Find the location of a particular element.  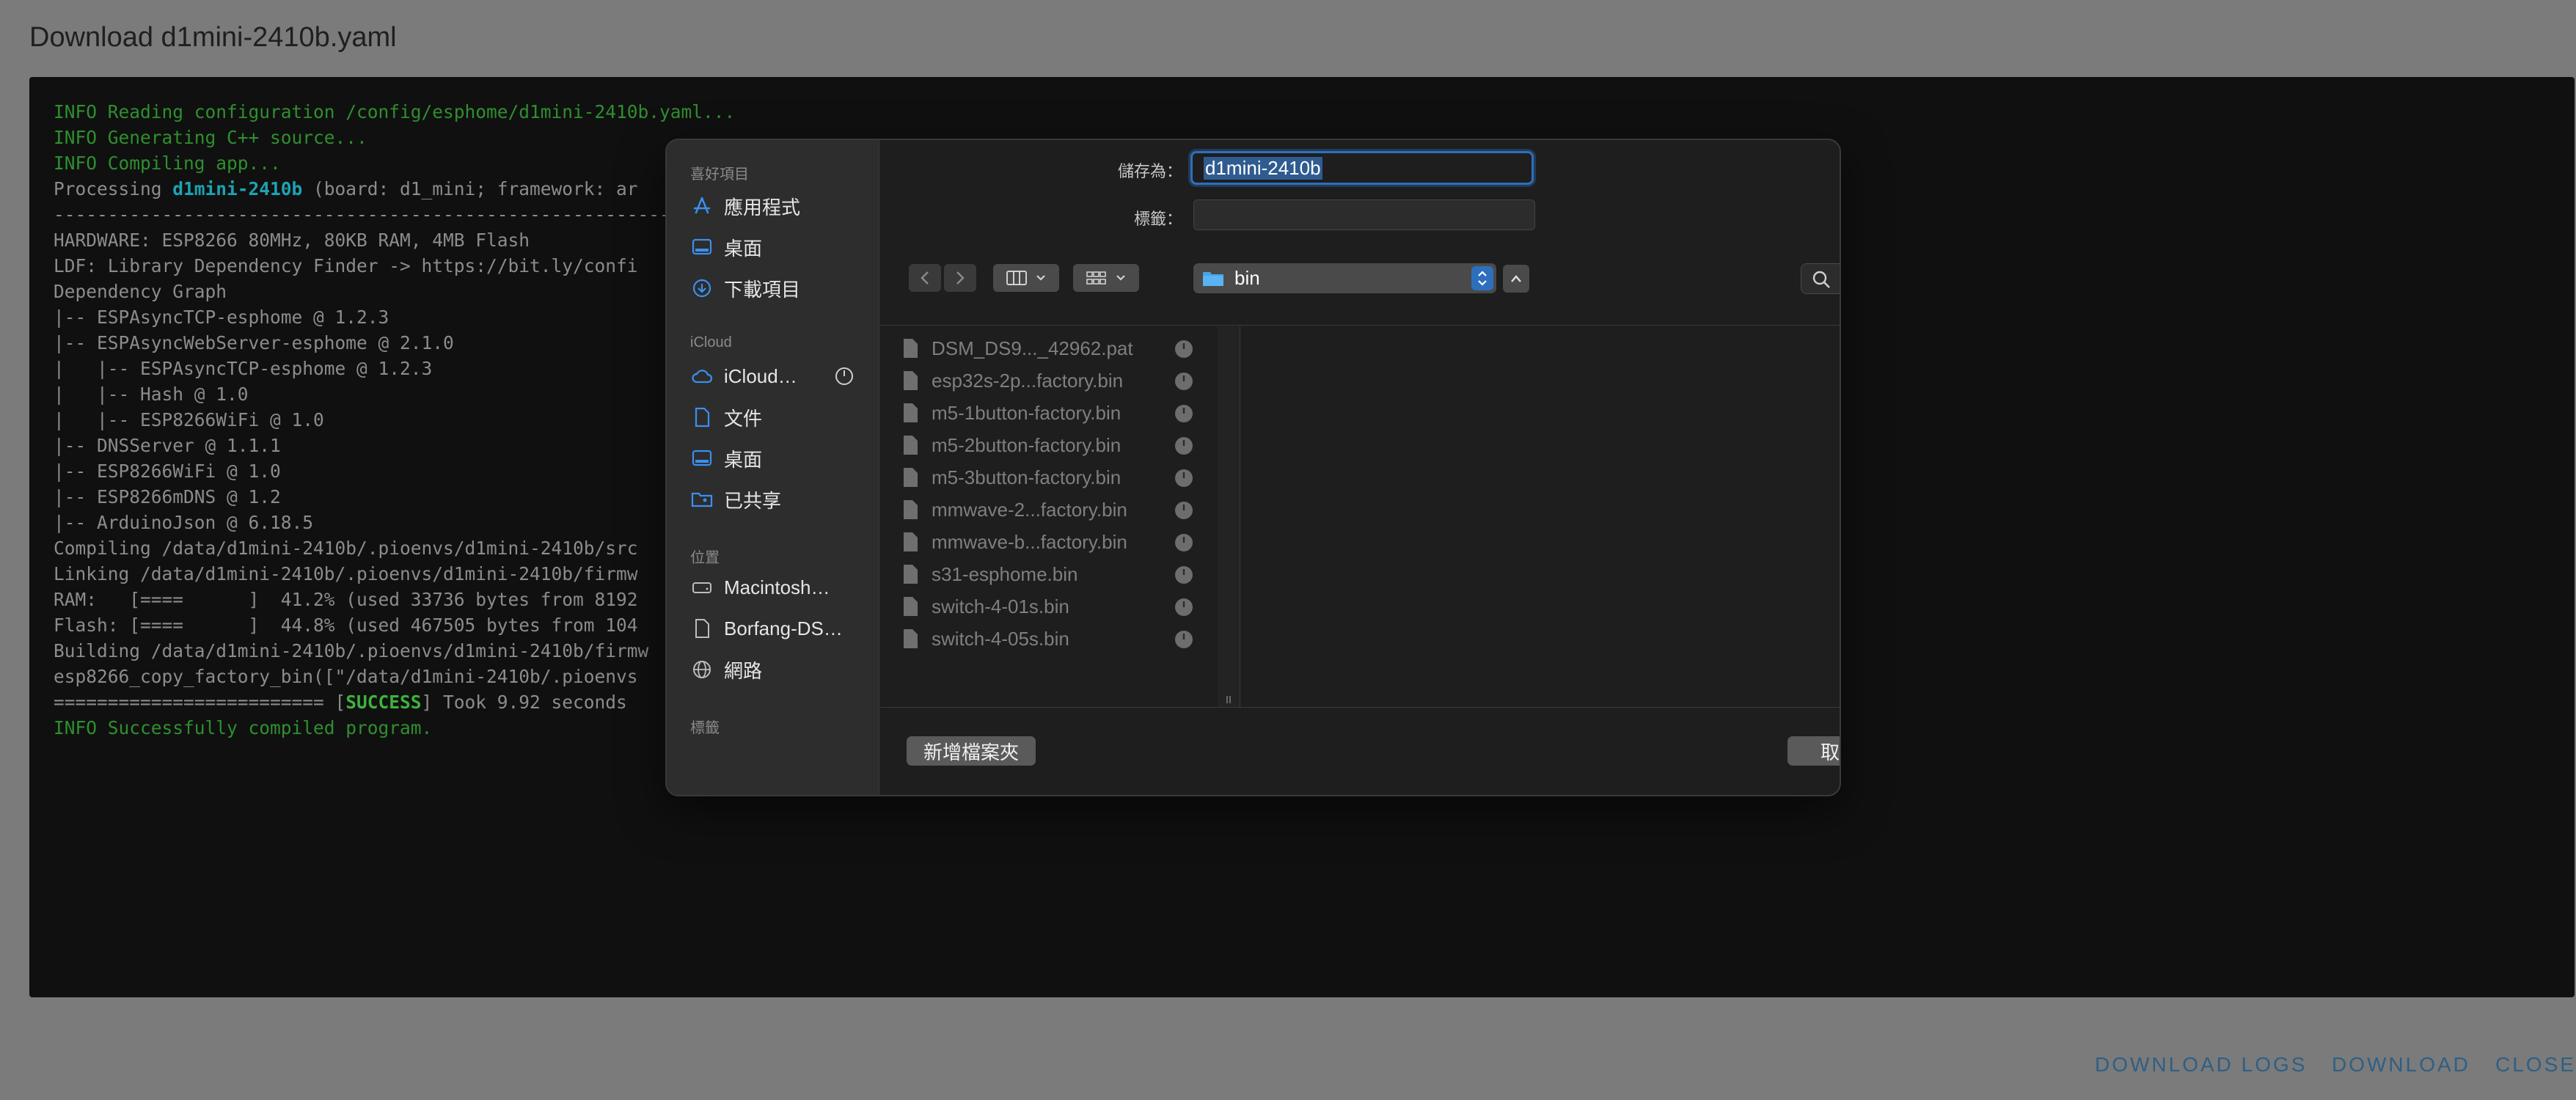

sidebar-section-favorites: 喜好項目 is located at coordinates (719, 174).